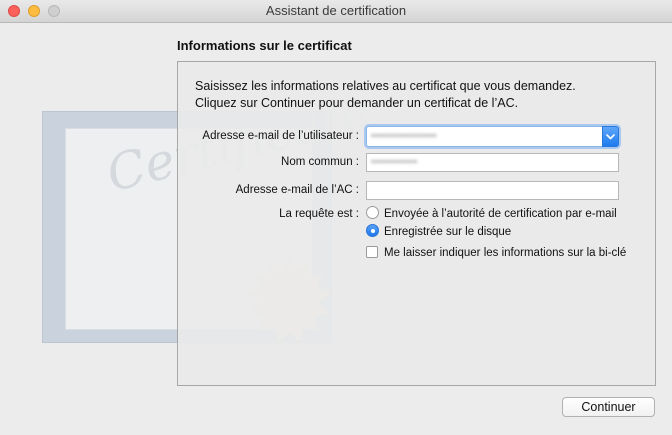 The height and width of the screenshot is (435, 672). I want to click on title-bar: Assistant de certification, so click(336, 11).